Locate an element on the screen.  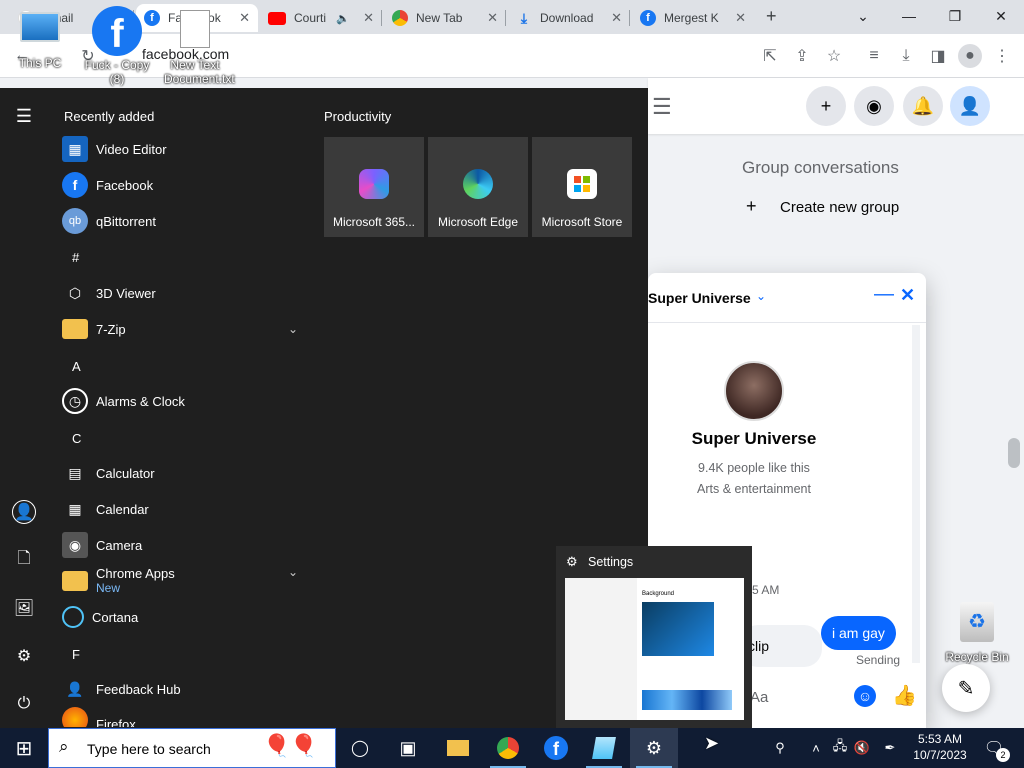
settings-window-preview: ⚙ Settings Background is located at coordinates (654, 637).